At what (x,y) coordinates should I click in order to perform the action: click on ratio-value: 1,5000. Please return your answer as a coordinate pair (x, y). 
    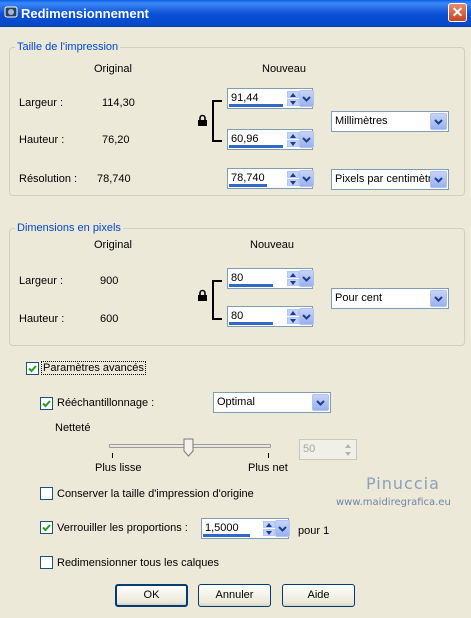
    Looking at the image, I should click on (222, 528).